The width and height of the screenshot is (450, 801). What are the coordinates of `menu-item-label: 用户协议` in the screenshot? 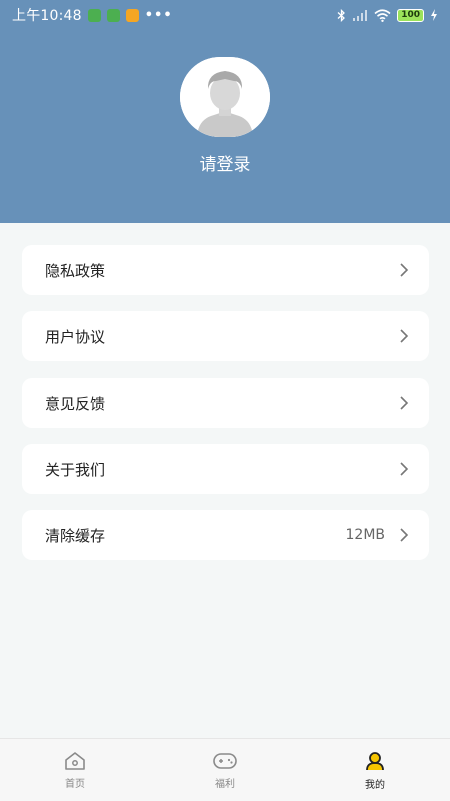 It's located at (75, 336).